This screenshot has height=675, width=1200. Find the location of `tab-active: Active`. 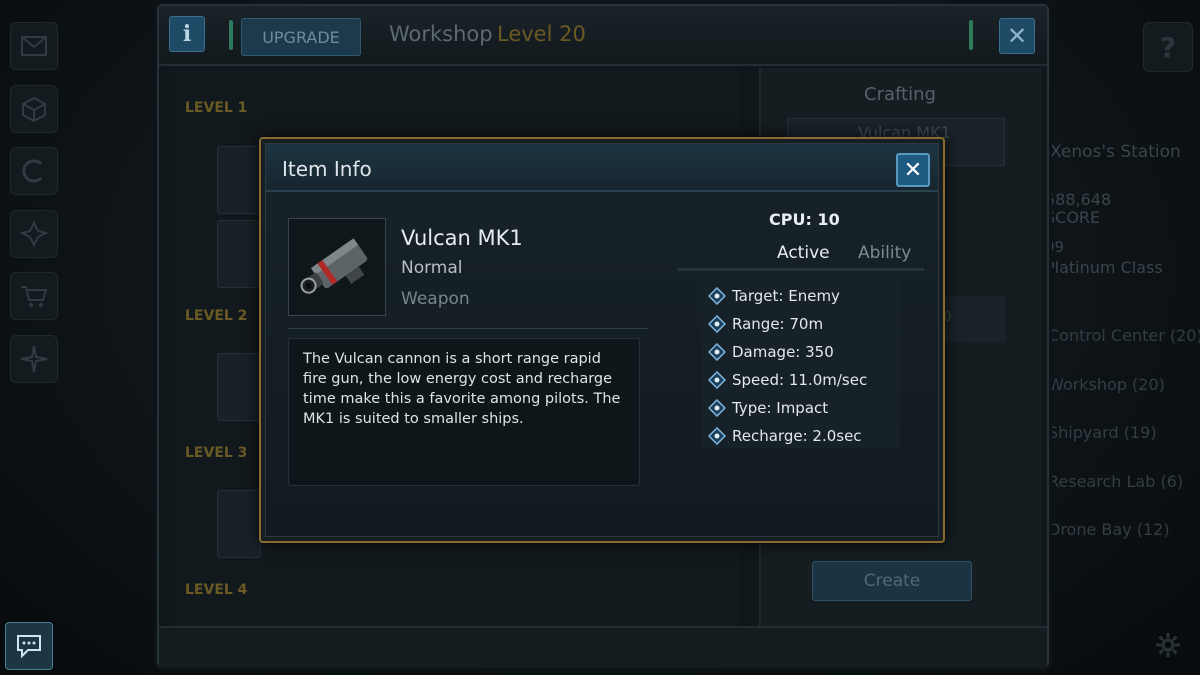

tab-active: Active is located at coordinates (803, 253).